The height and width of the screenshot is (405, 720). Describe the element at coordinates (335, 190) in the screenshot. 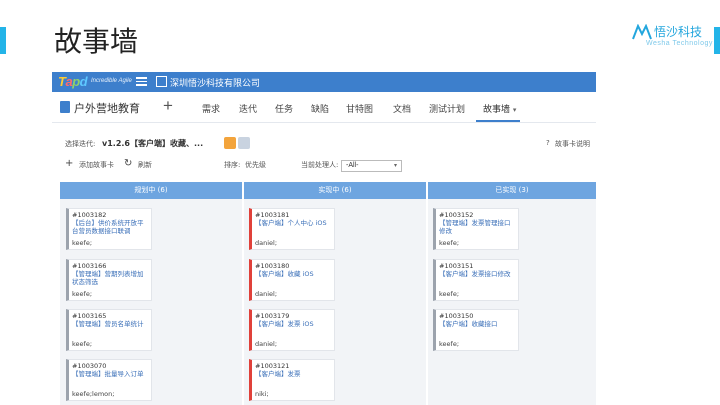

I see `column-header-in-progress: 实现中 (6)` at that location.